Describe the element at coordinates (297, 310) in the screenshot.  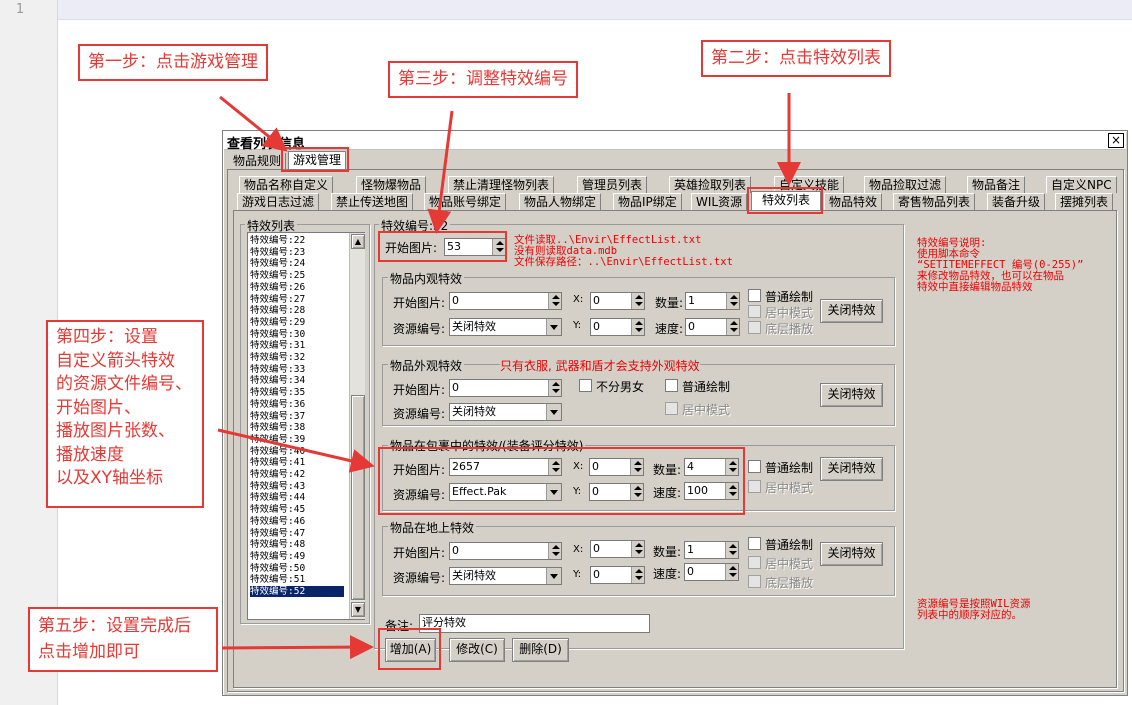
I see `effect-list-item: 特效编号:28` at that location.